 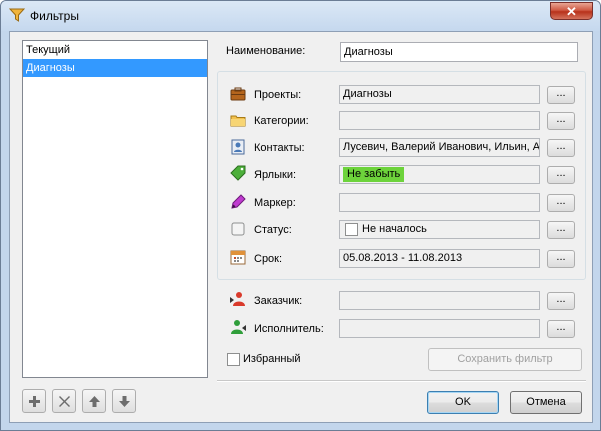 What do you see at coordinates (272, 359) in the screenshot?
I see `favorite-label: Избранный` at bounding box center [272, 359].